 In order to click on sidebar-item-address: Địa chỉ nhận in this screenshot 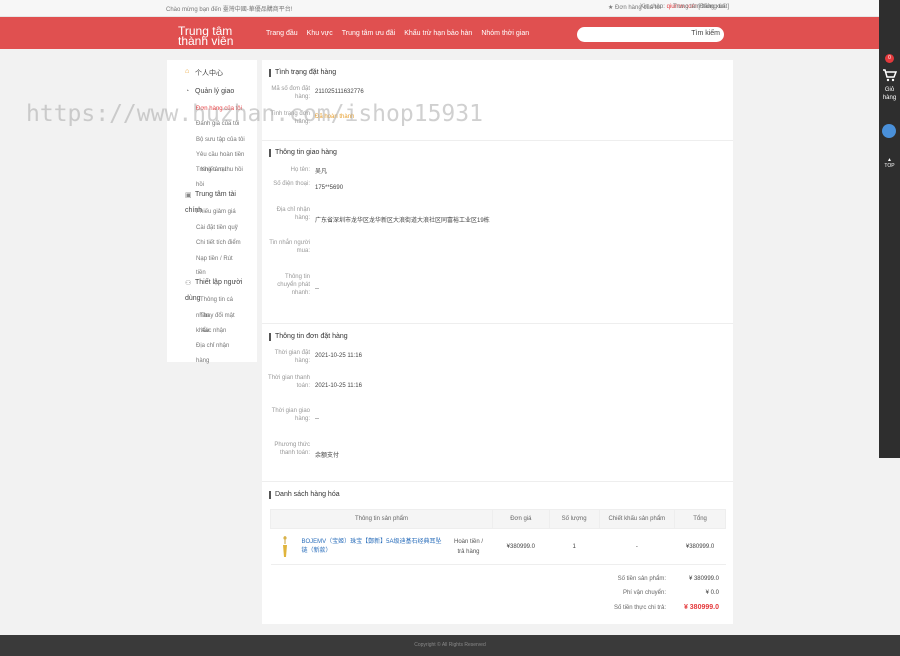, I will do `click(212, 346)`.